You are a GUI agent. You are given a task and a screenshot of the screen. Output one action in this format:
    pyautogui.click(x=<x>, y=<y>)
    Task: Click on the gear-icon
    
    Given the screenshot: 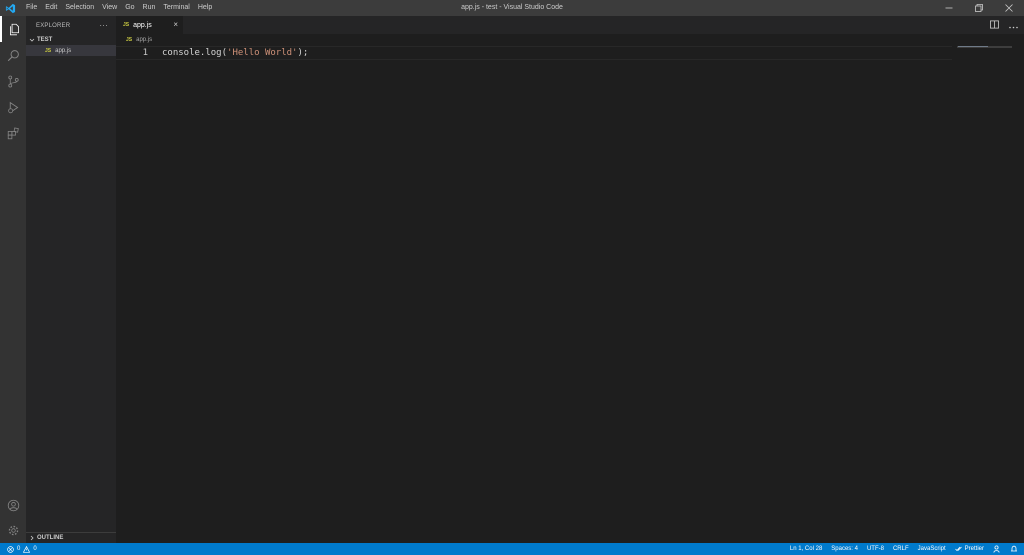 What is the action you would take?
    pyautogui.click(x=13, y=530)
    